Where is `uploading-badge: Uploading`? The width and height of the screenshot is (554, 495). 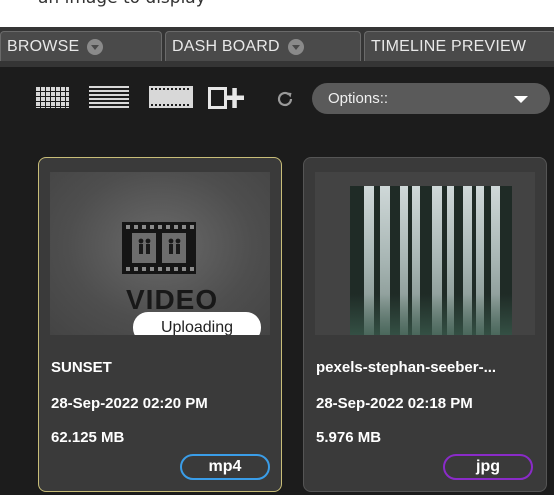 uploading-badge: Uploading is located at coordinates (197, 323).